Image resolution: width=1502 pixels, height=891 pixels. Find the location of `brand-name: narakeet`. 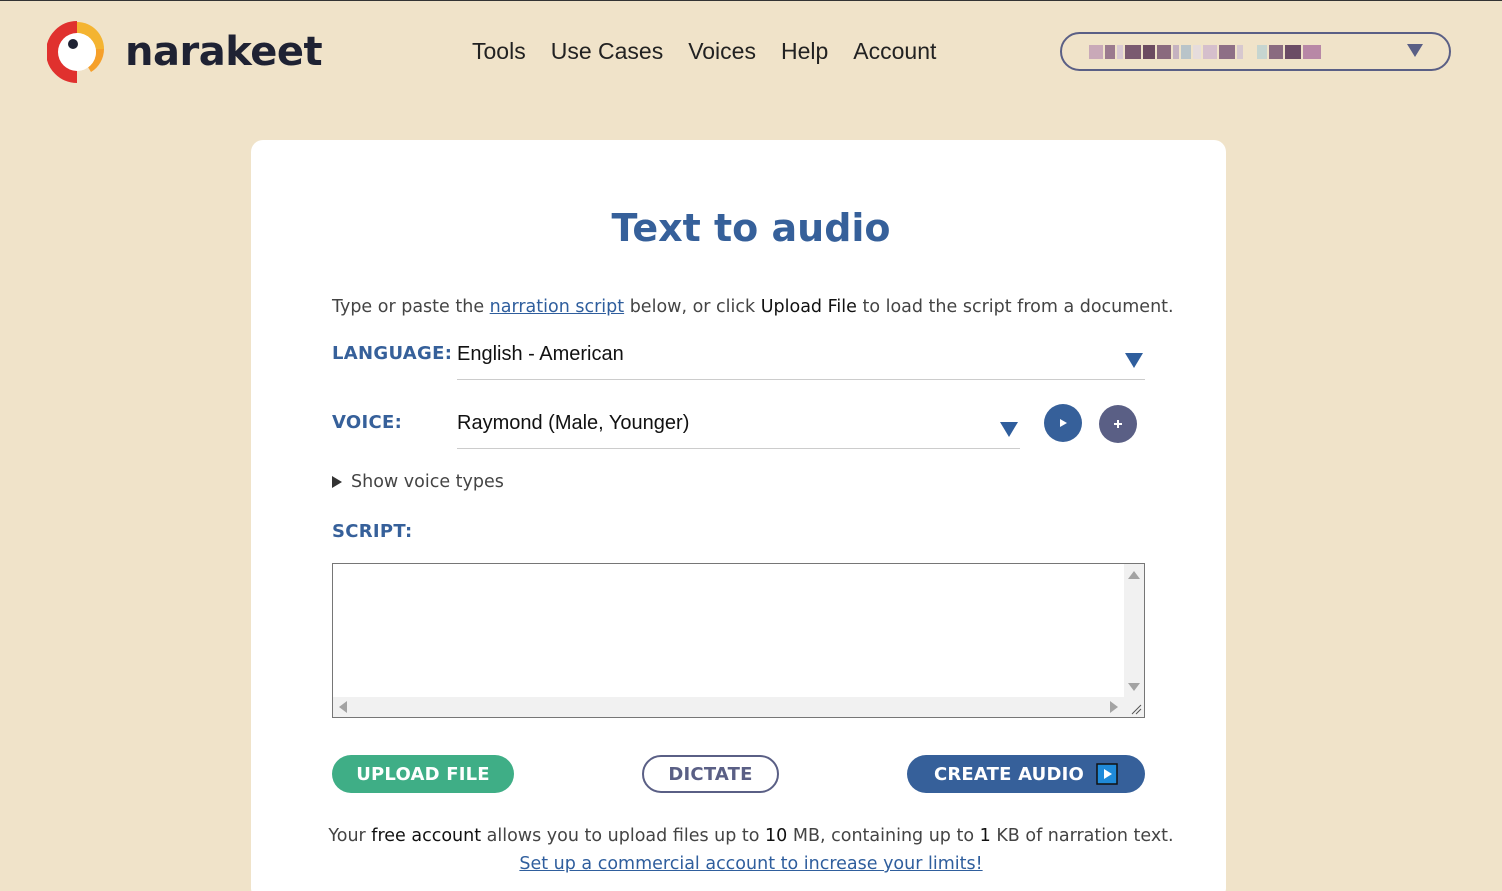

brand-name: narakeet is located at coordinates (224, 52).